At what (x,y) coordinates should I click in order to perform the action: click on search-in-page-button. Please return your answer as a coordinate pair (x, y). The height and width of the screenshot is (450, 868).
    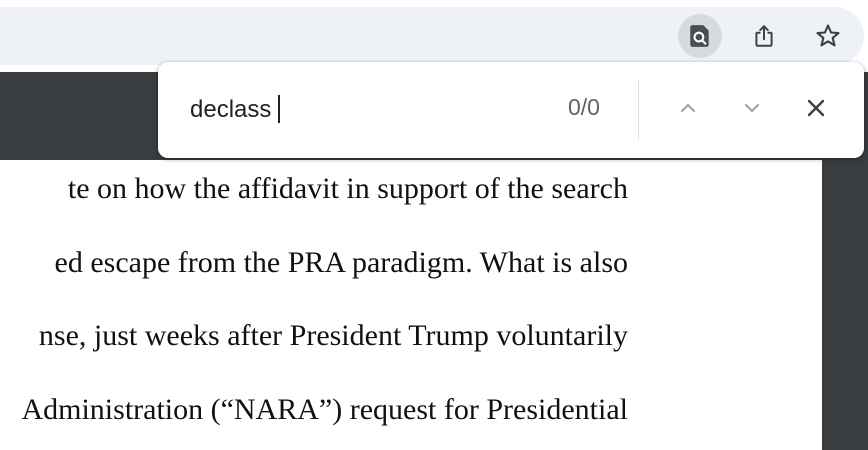
    Looking at the image, I should click on (700, 36).